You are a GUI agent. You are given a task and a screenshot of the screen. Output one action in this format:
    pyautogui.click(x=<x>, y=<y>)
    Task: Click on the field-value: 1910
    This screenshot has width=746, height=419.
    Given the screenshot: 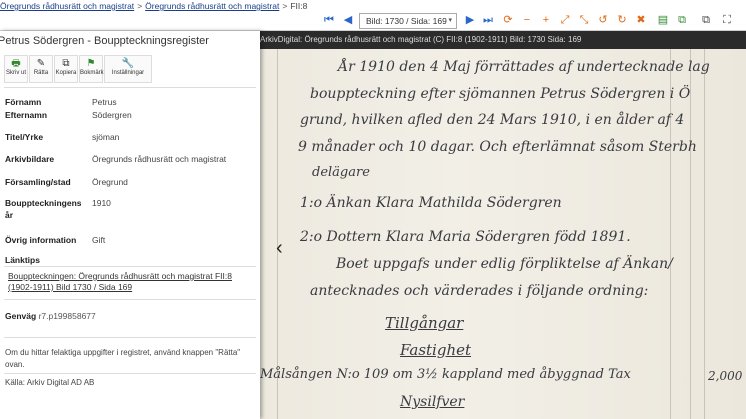 What is the action you would take?
    pyautogui.click(x=101, y=203)
    